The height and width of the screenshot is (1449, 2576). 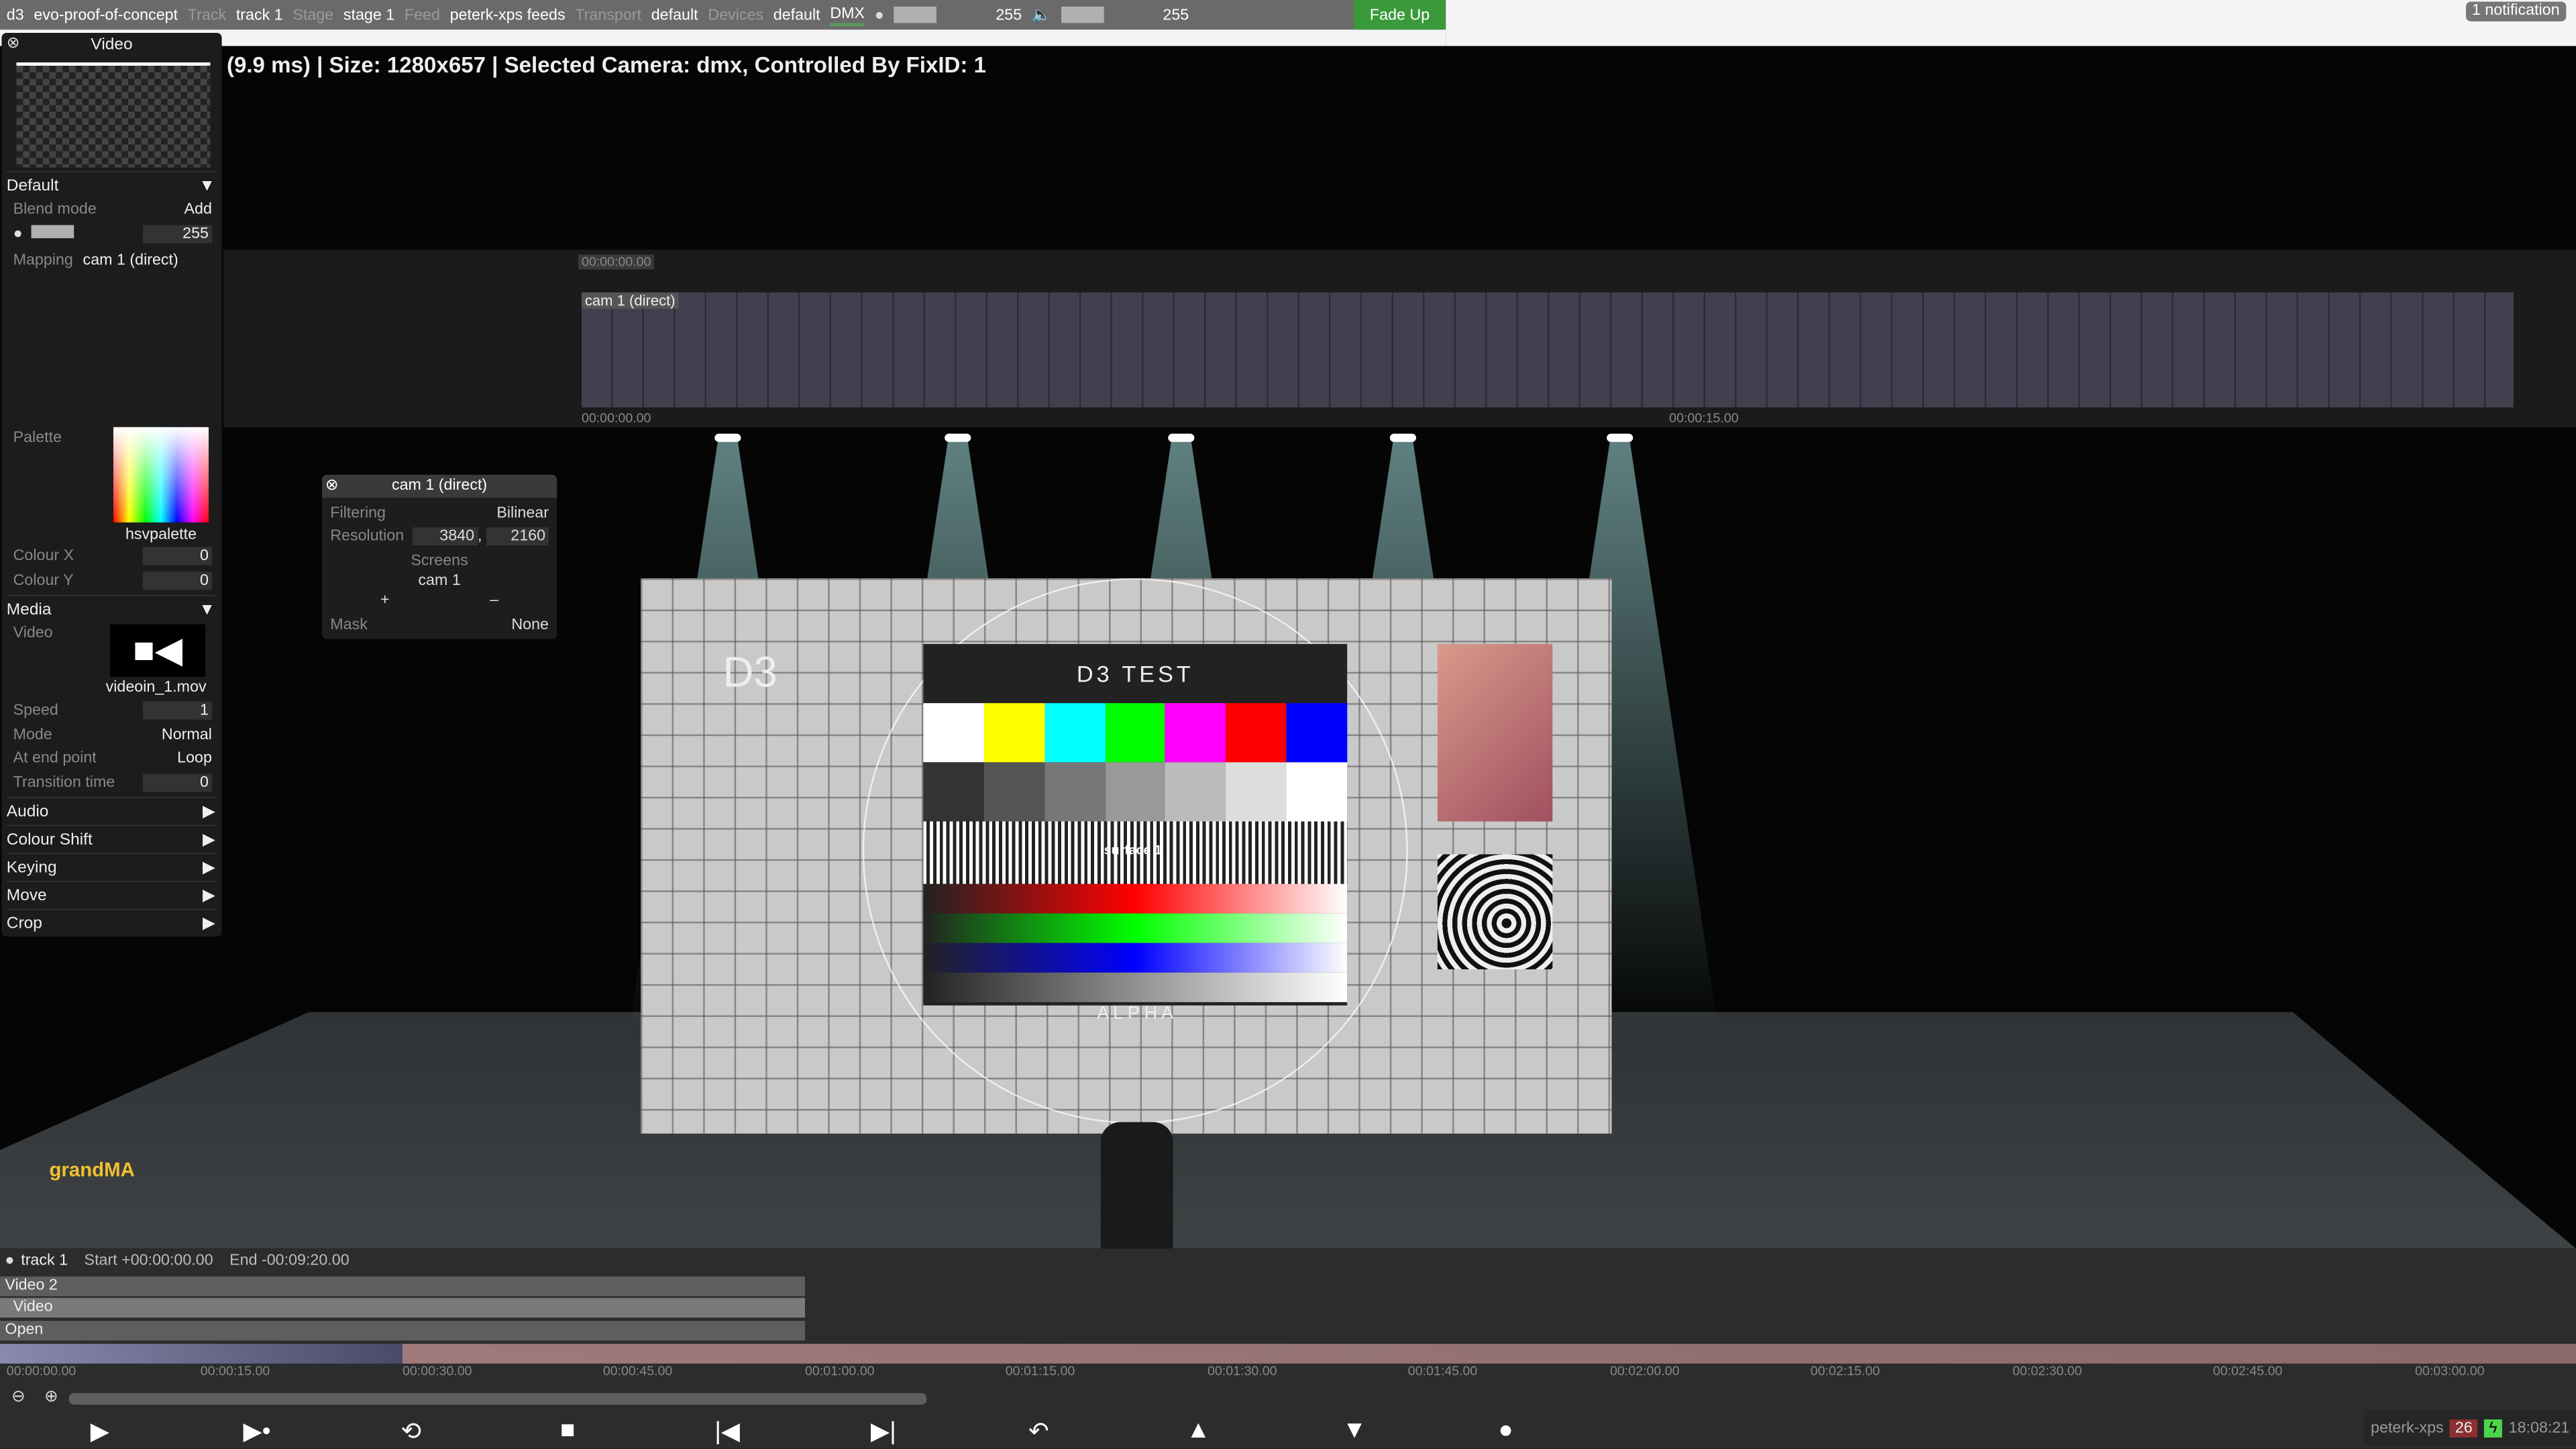 What do you see at coordinates (883, 1431) in the screenshot?
I see `next-icon: ▶|` at bounding box center [883, 1431].